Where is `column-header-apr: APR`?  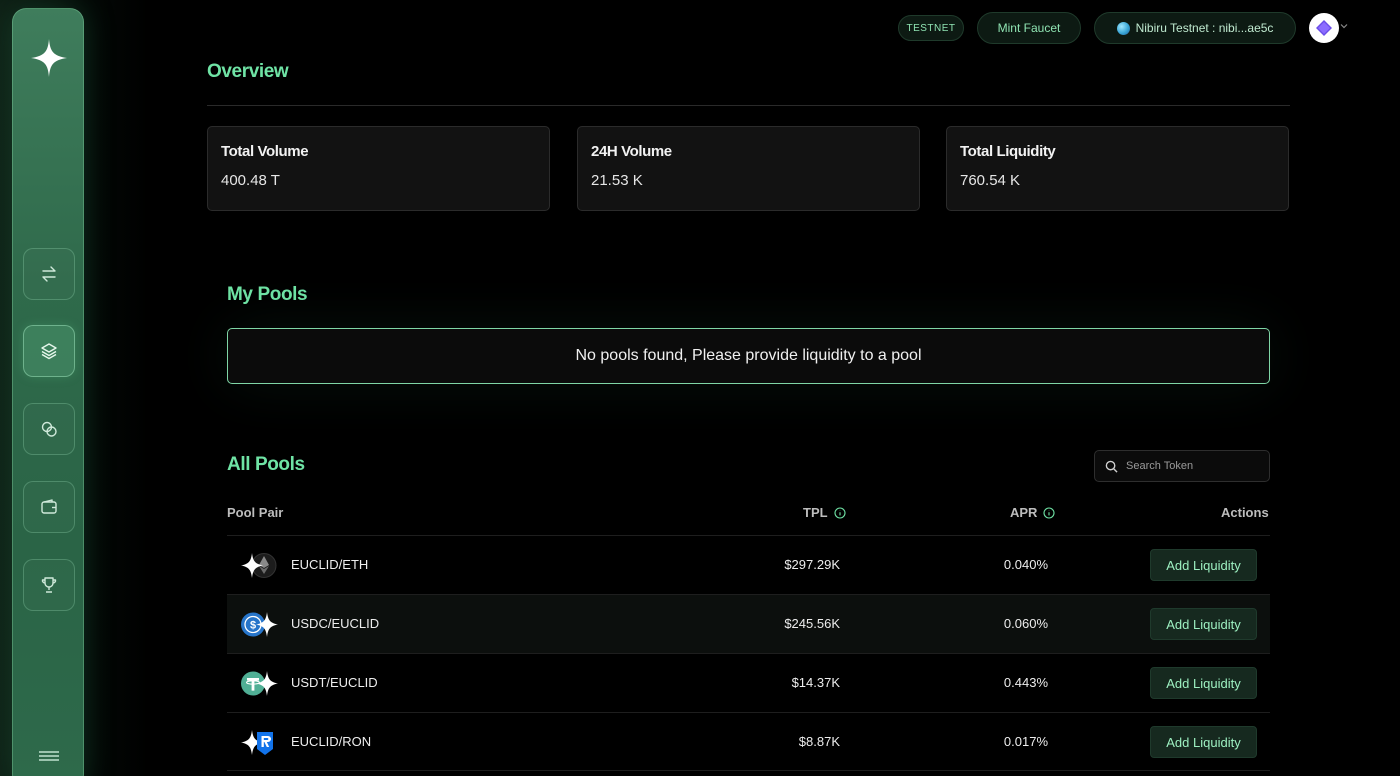
column-header-apr: APR is located at coordinates (1033, 512).